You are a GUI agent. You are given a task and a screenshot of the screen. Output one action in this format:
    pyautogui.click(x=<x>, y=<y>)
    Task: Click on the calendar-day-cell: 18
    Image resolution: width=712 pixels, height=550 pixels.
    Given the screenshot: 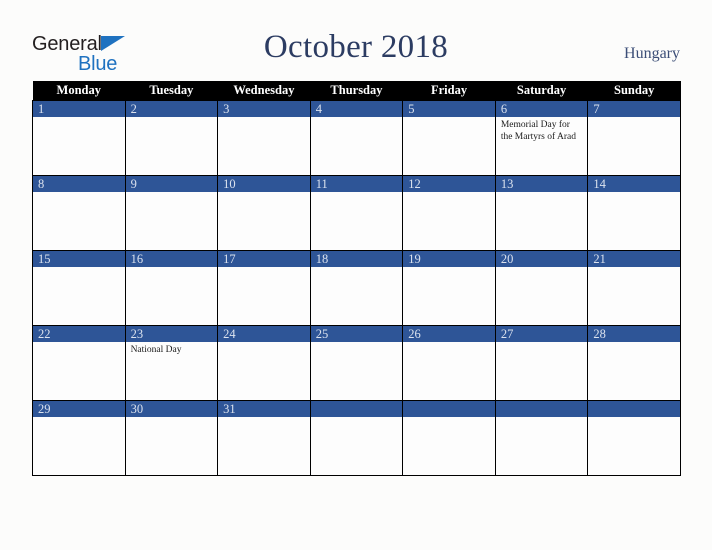 What is the action you would take?
    pyautogui.click(x=356, y=288)
    